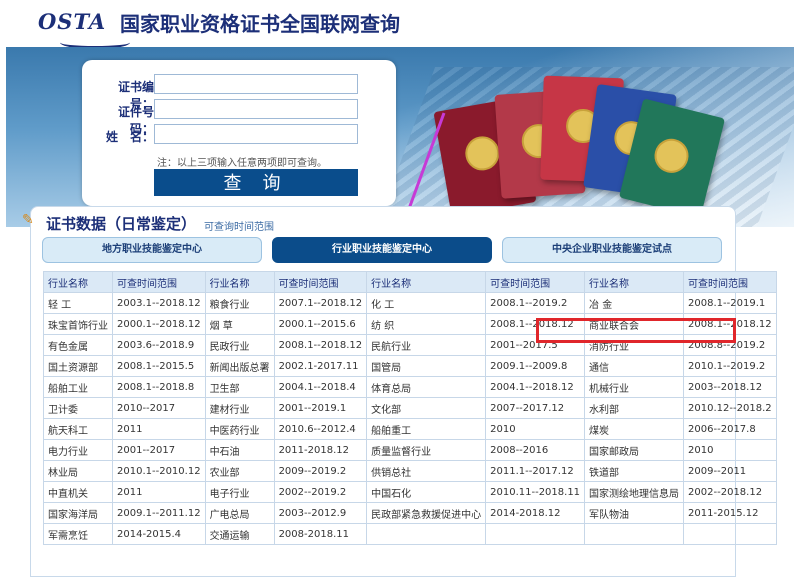  What do you see at coordinates (426, 513) in the screenshot?
I see `industry-name-cell: 民政部紧急救援促进中心` at bounding box center [426, 513].